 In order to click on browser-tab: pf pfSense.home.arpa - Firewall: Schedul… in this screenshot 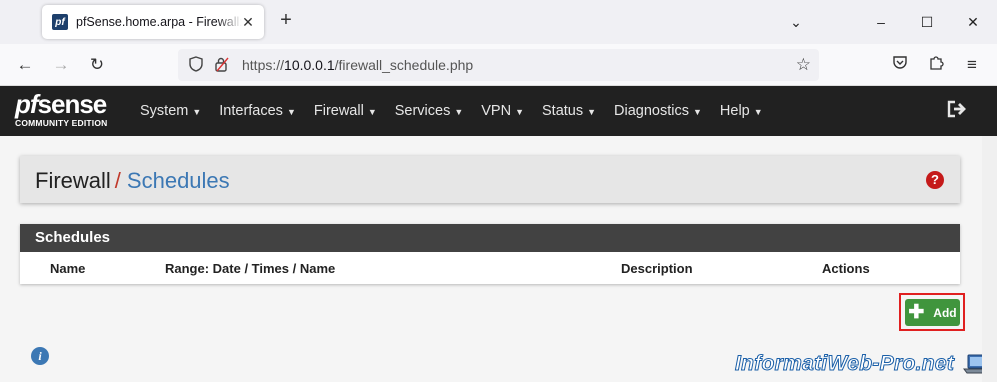, I will do `click(153, 22)`.